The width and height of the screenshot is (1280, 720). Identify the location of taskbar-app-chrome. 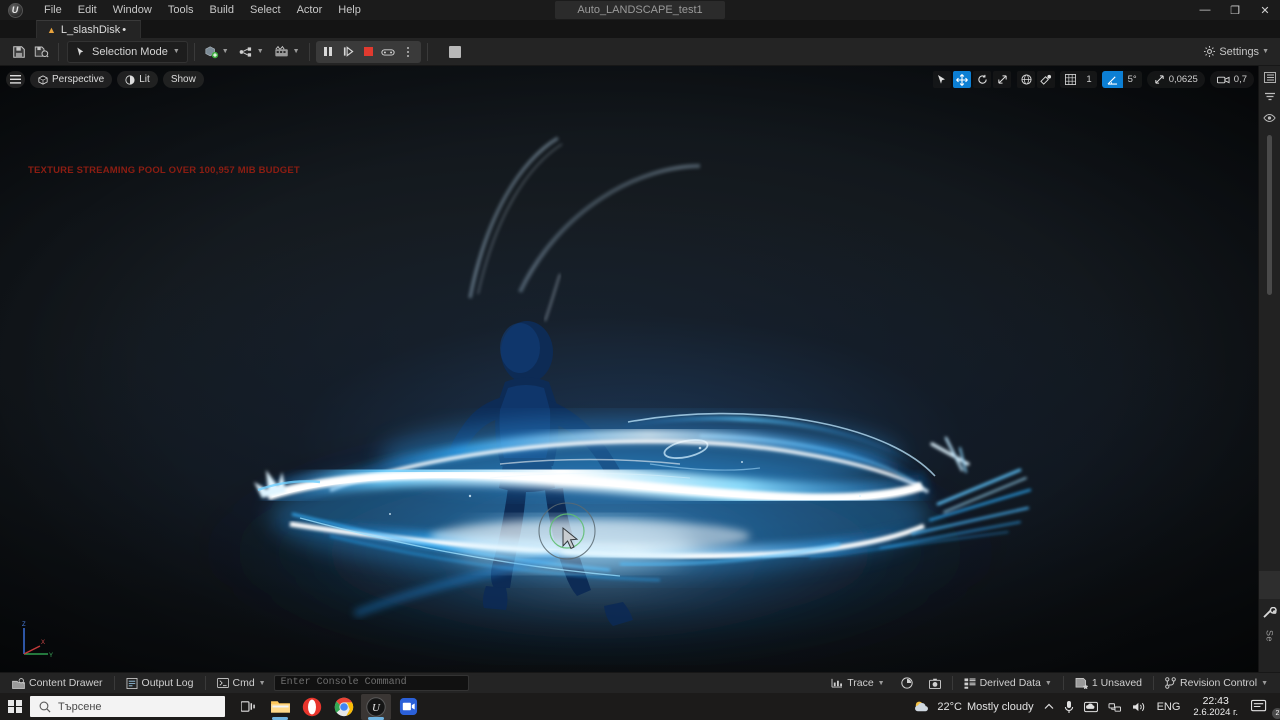
(344, 707).